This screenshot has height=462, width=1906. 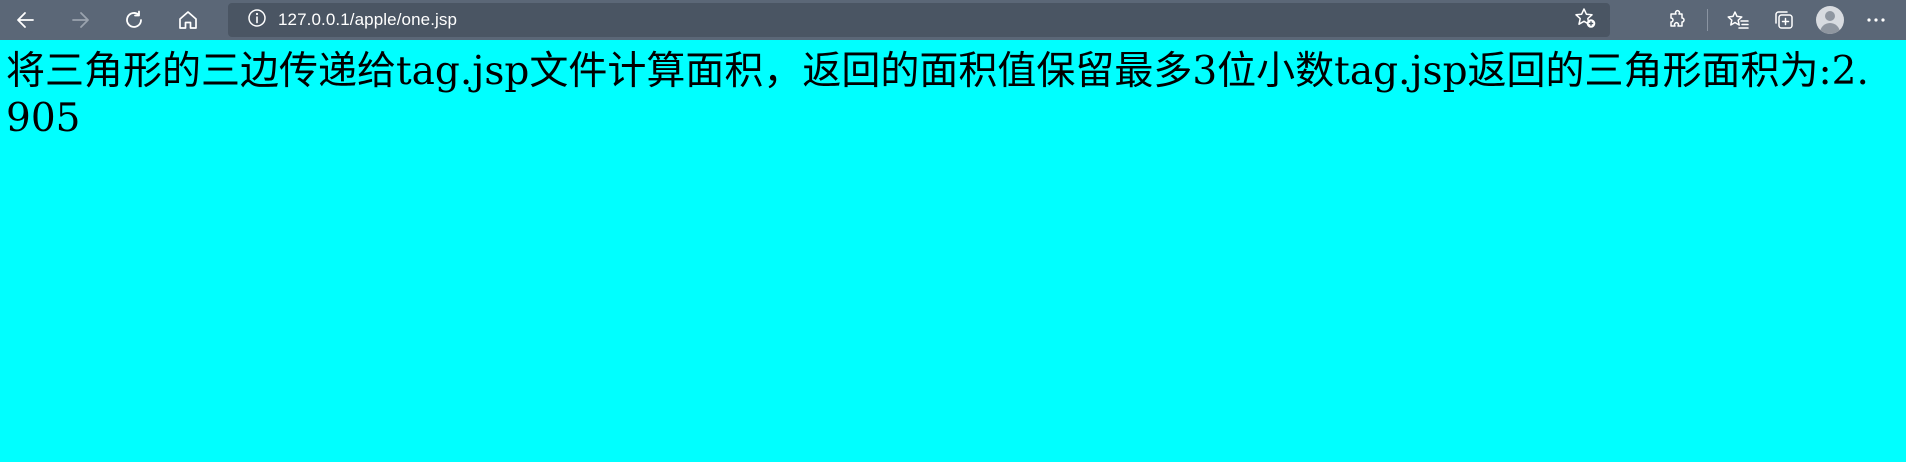 I want to click on refresh-icon, so click(x=134, y=20).